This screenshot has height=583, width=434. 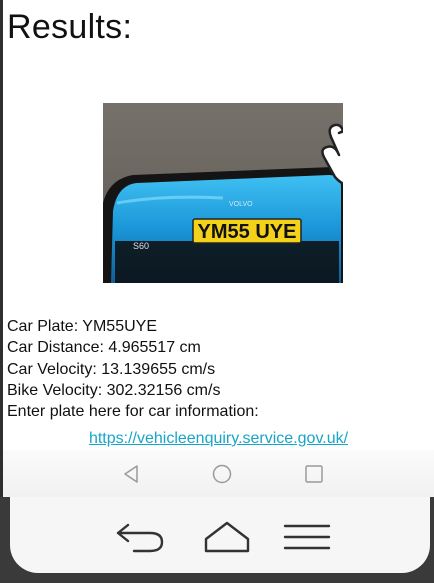 What do you see at coordinates (247, 232) in the screenshot?
I see `license-plate-text: YM55 UYE` at bounding box center [247, 232].